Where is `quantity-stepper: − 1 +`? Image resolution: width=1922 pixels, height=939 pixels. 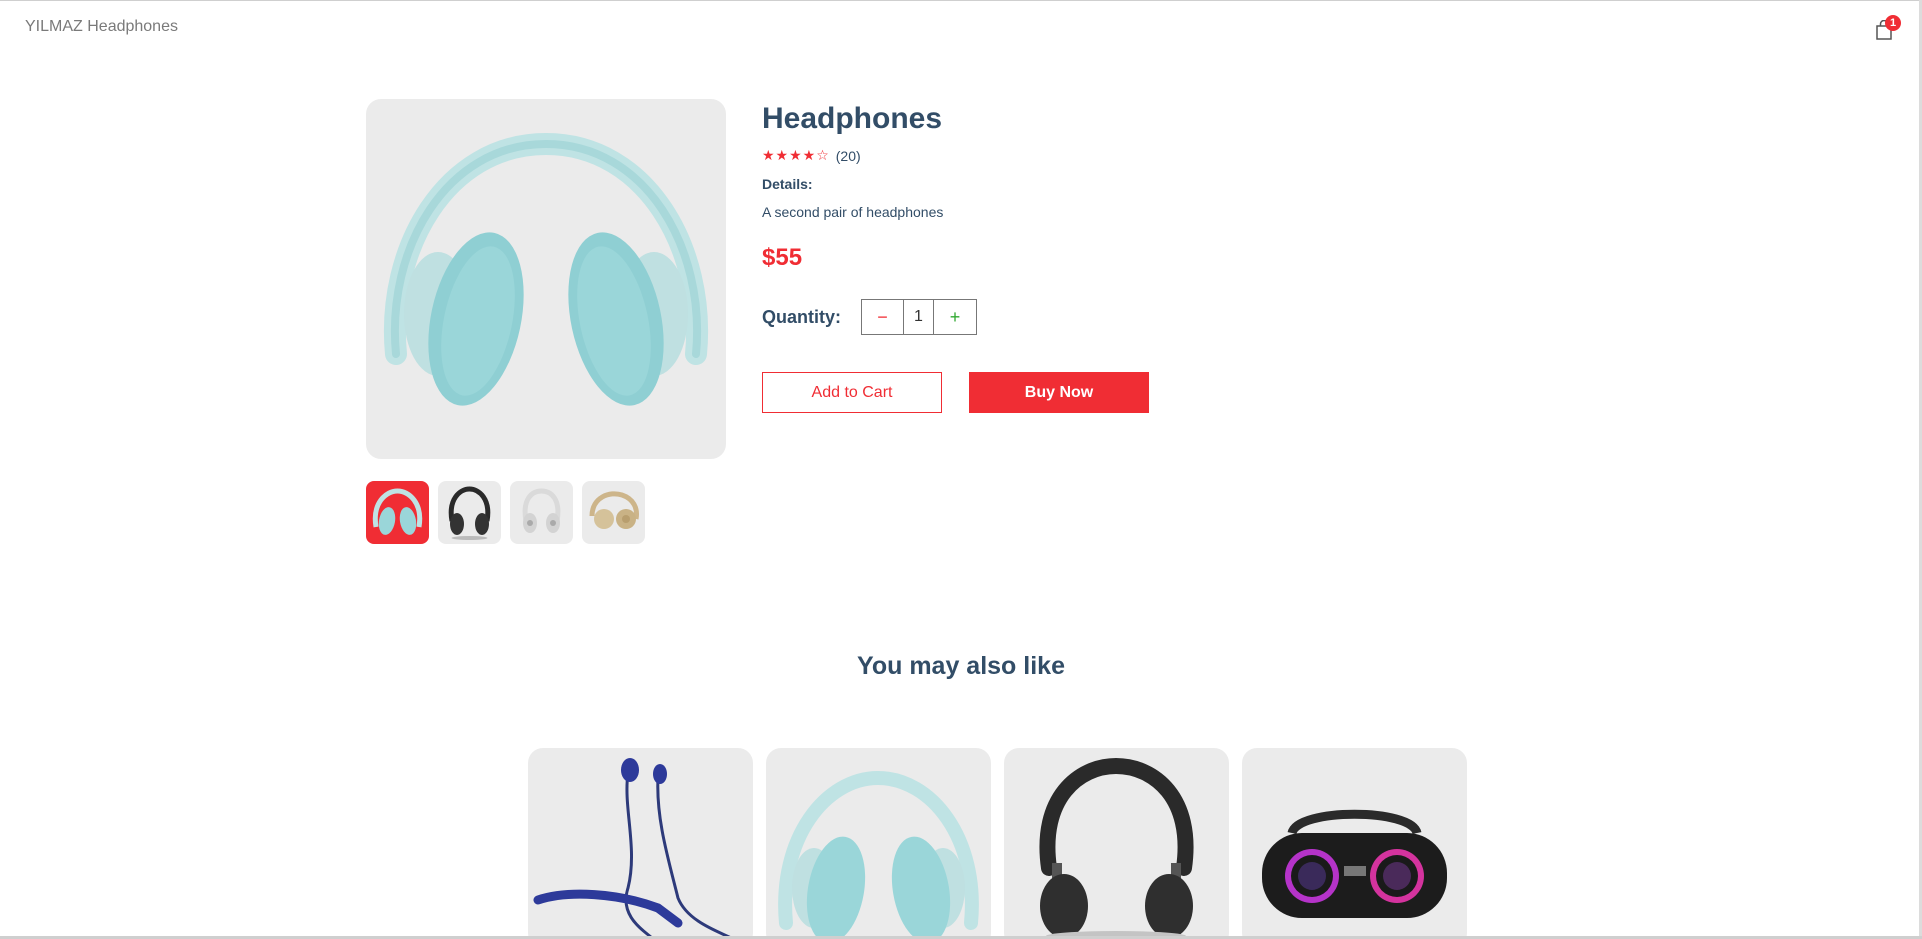 quantity-stepper: − 1 + is located at coordinates (919, 317).